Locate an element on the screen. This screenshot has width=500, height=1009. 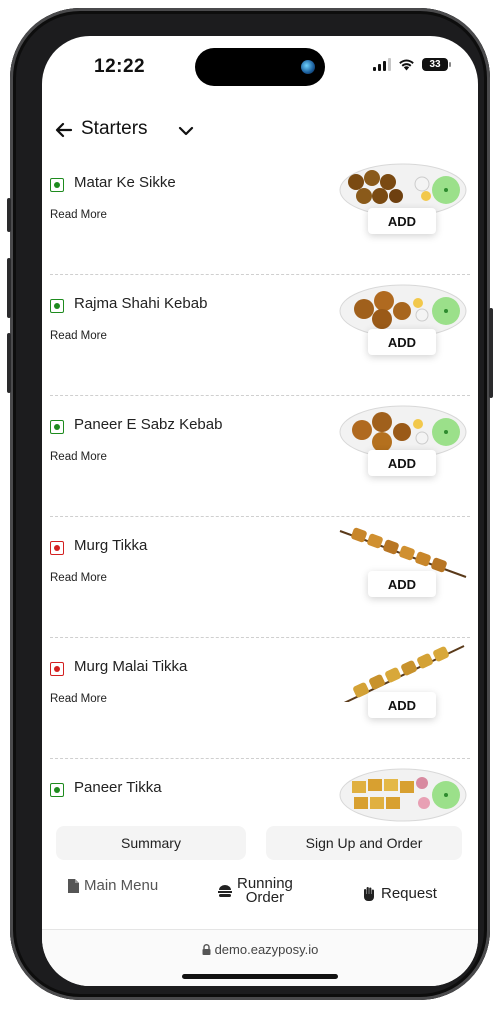
url-text: demo.eazyposy.io is located at coordinates (260, 949).